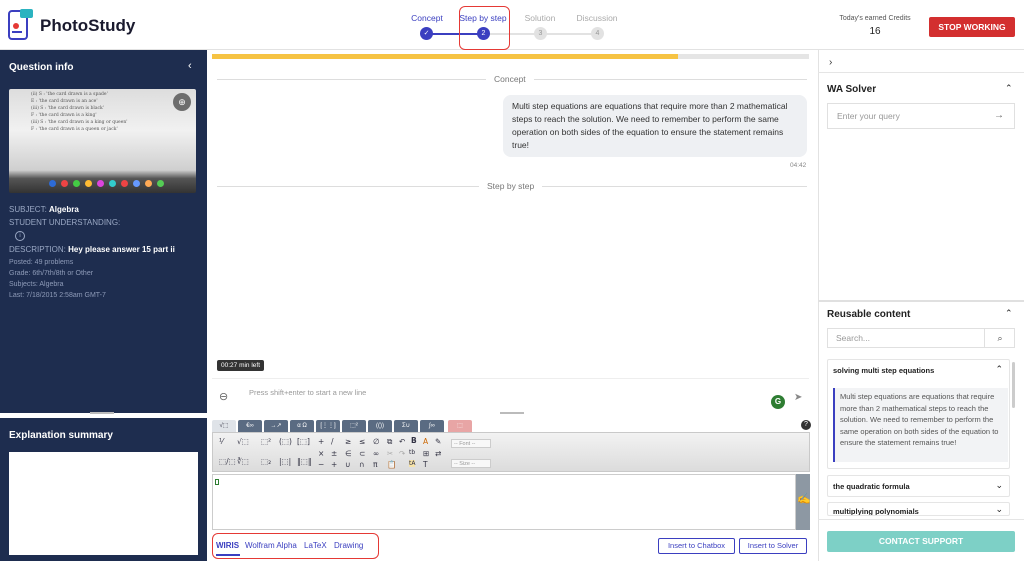  Describe the element at coordinates (328, 426) in the screenshot. I see `editor-tab: [⋮⋮]` at that location.